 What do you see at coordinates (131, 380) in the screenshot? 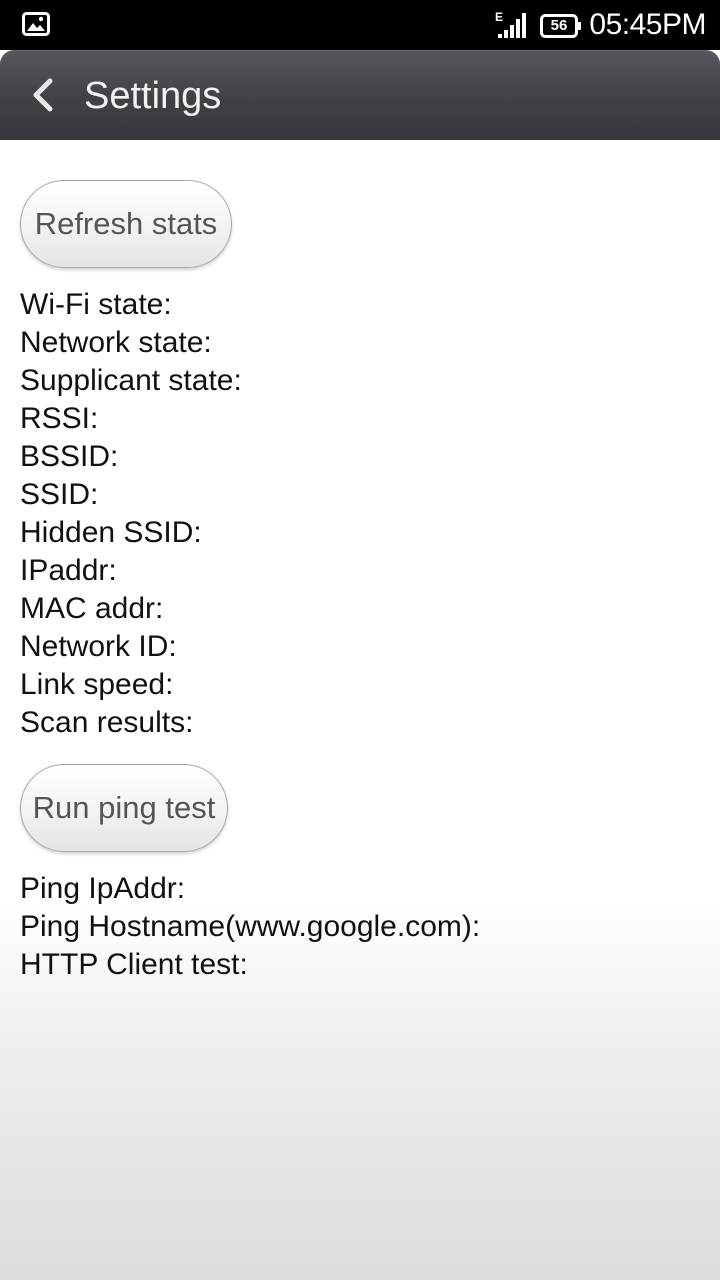
I see `stat-supplicant-state: Supplicant state:` at bounding box center [131, 380].